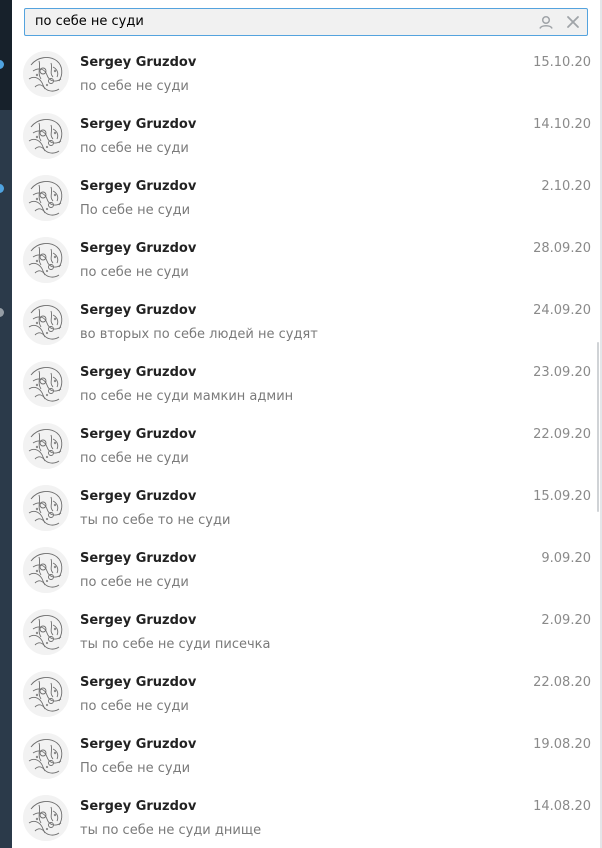 This screenshot has width=602, height=848. Describe the element at coordinates (6, 55) in the screenshot. I see `sidebar-edge-top` at that location.